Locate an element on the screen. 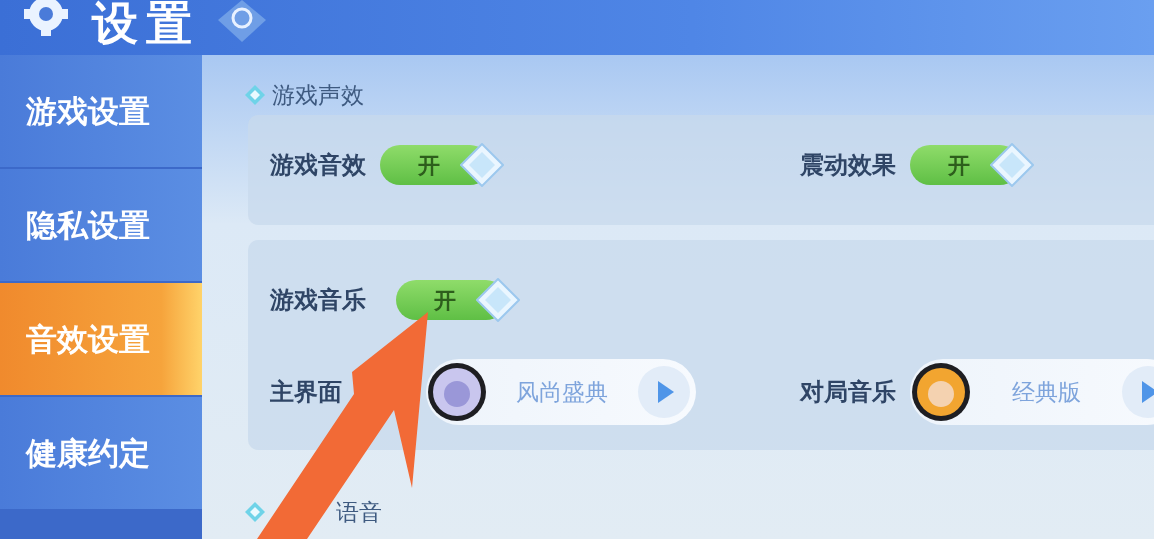 This screenshot has height=539, width=1154. sidebar-tab: 音效设置 is located at coordinates (101, 339).